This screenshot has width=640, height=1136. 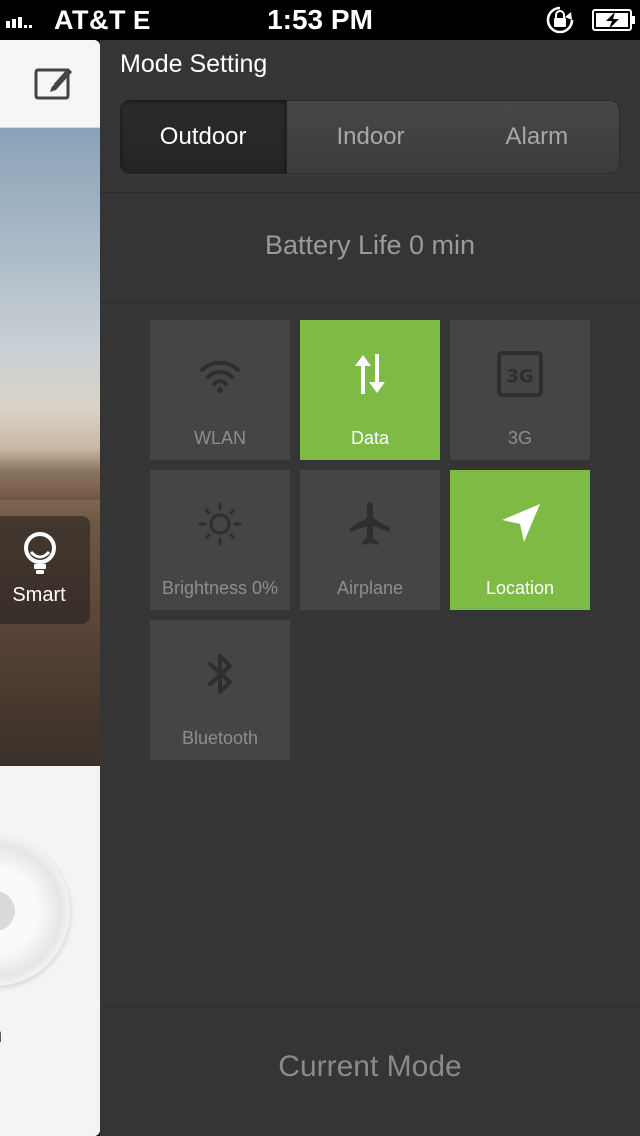 What do you see at coordinates (54, 82) in the screenshot?
I see `edit-icon` at bounding box center [54, 82].